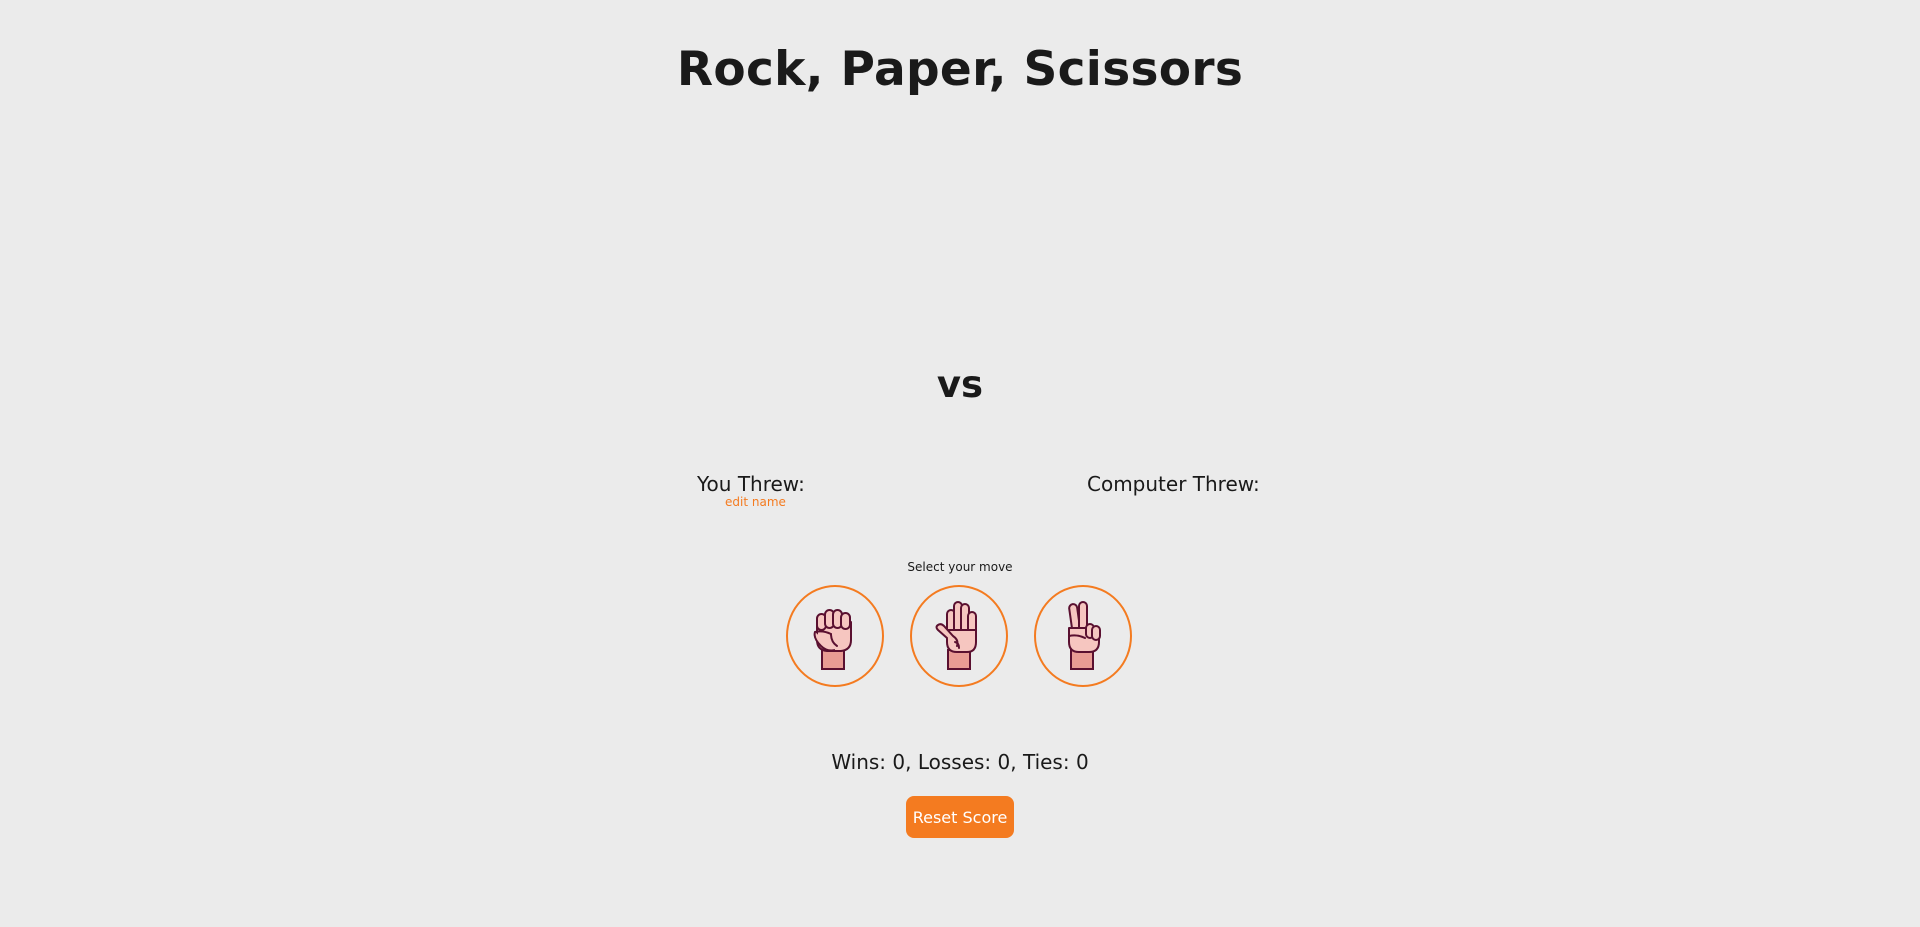 This screenshot has width=1920, height=927. I want to click on open-hand-icon, so click(959, 636).